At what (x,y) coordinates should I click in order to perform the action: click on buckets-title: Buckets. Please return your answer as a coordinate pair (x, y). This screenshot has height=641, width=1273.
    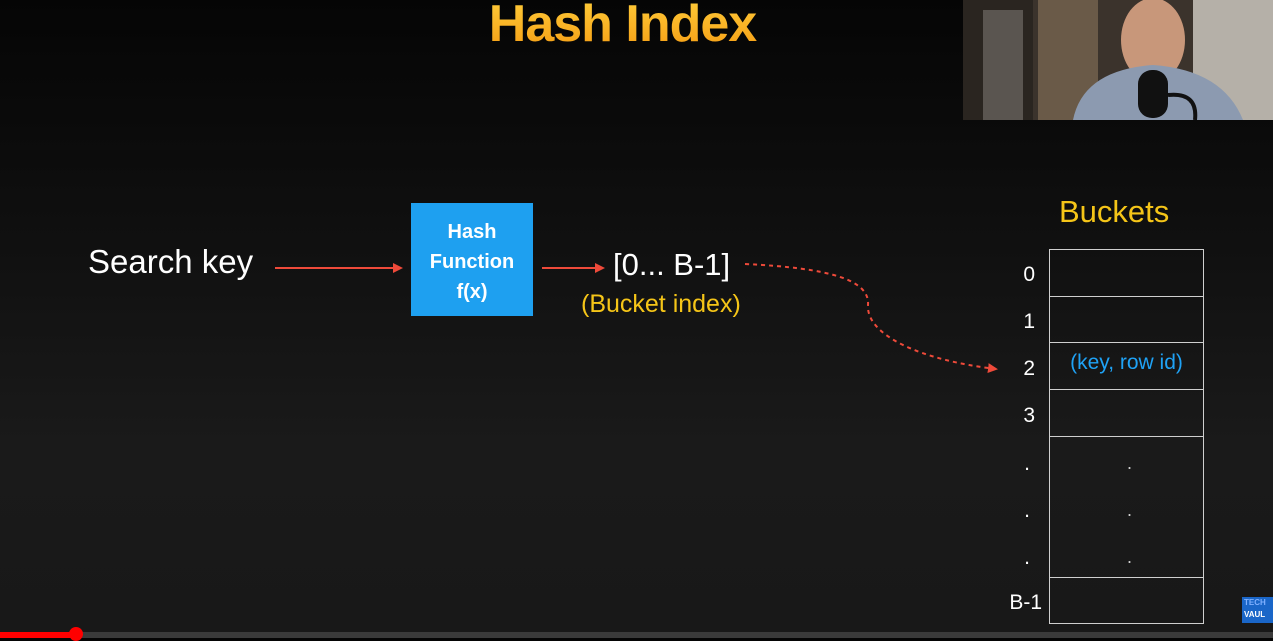
    Looking at the image, I should click on (1114, 211).